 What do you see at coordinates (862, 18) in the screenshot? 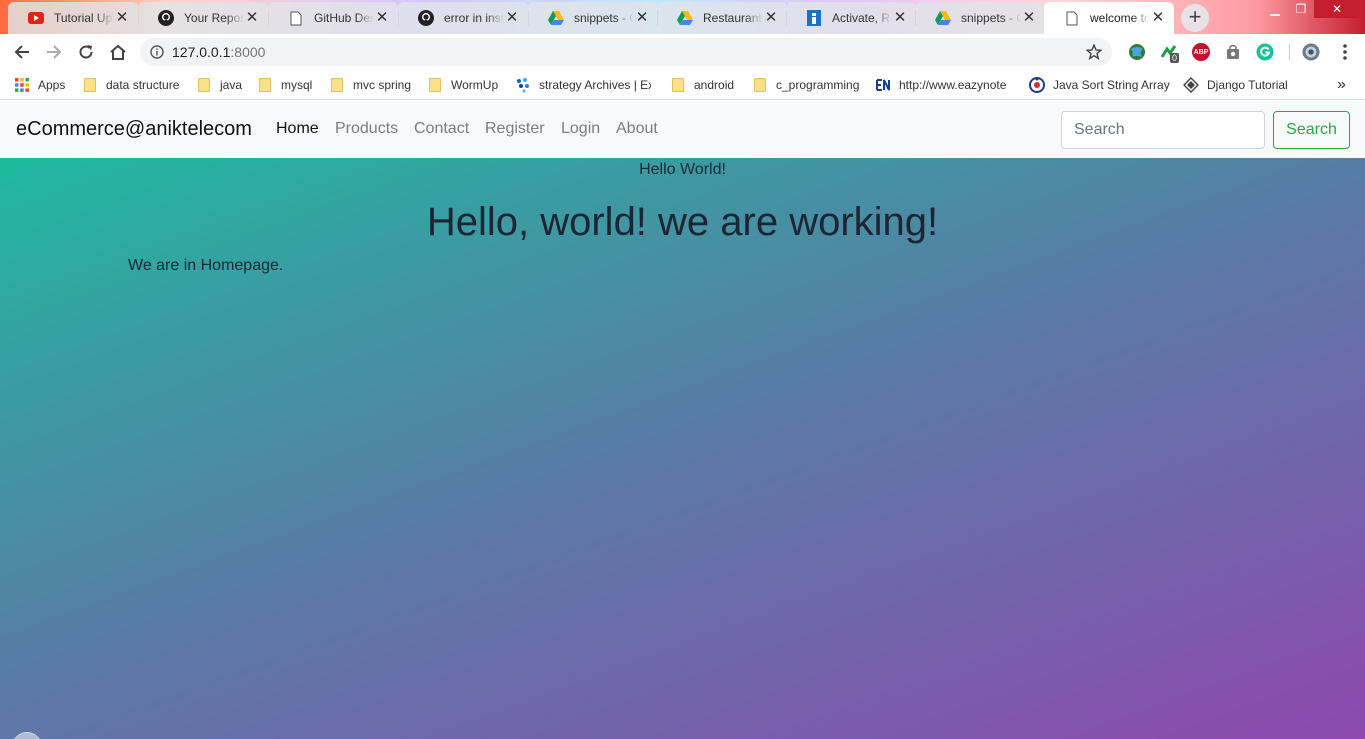
I see `tab-title: Activate, Restore` at bounding box center [862, 18].